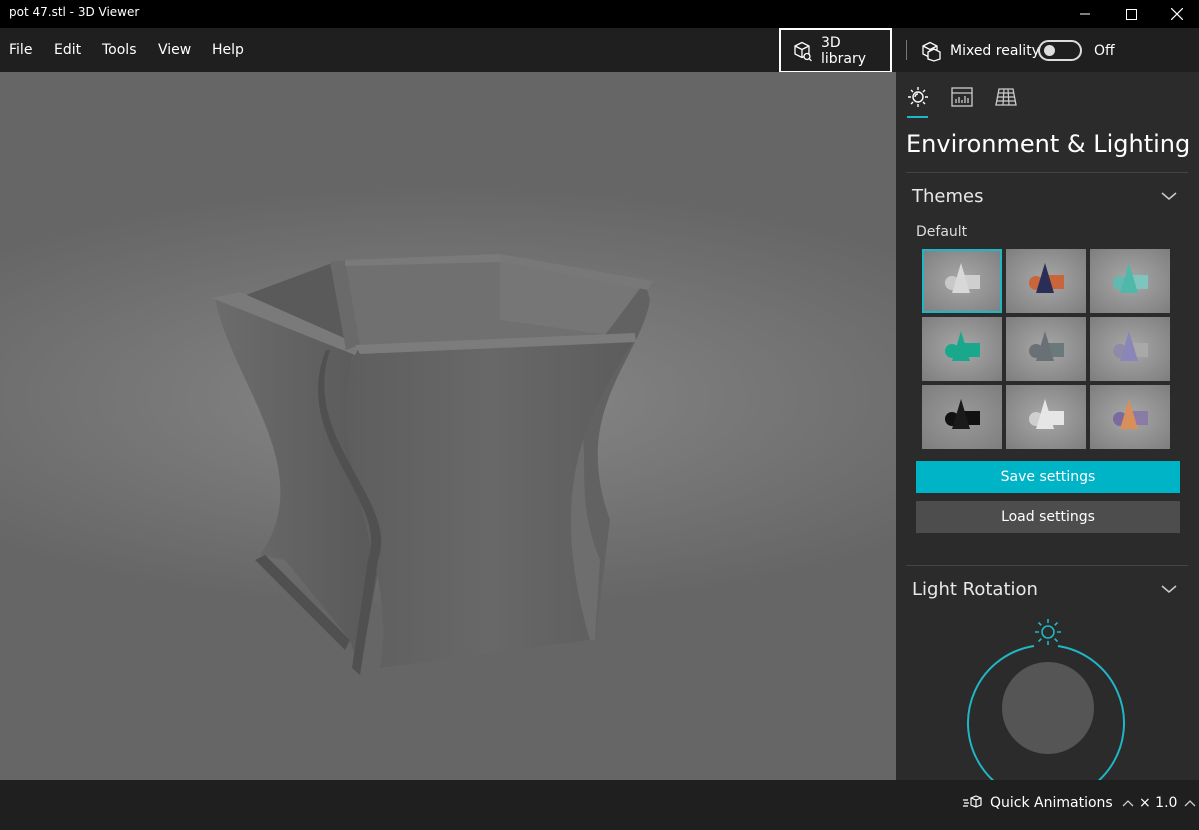  I want to click on maximize-button, so click(1131, 14).